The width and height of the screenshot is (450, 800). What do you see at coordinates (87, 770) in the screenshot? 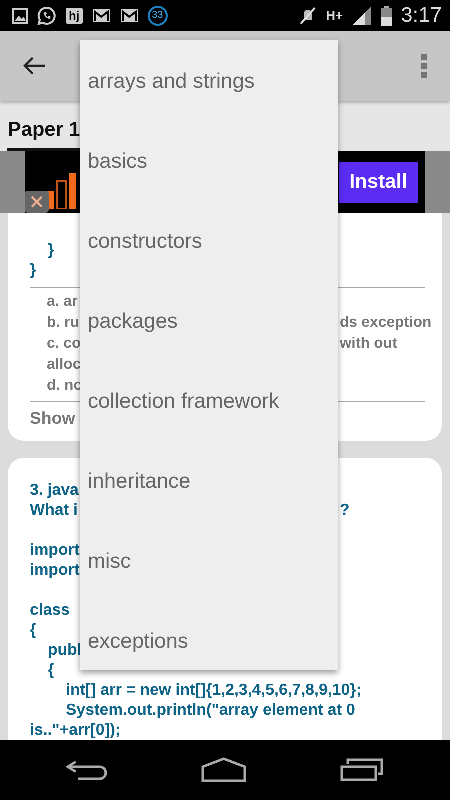
I see `back-icon` at bounding box center [87, 770].